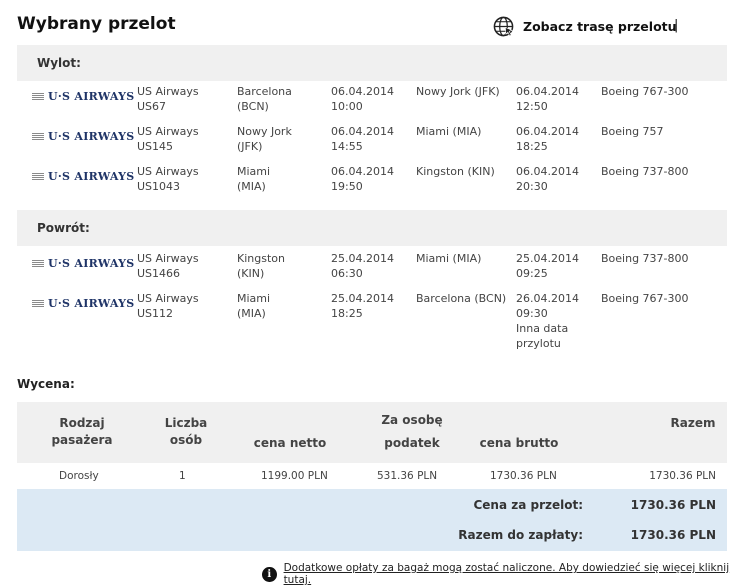 This screenshot has width=746, height=585. Describe the element at coordinates (46, 384) in the screenshot. I see `pricing-label: Wycena:` at that location.